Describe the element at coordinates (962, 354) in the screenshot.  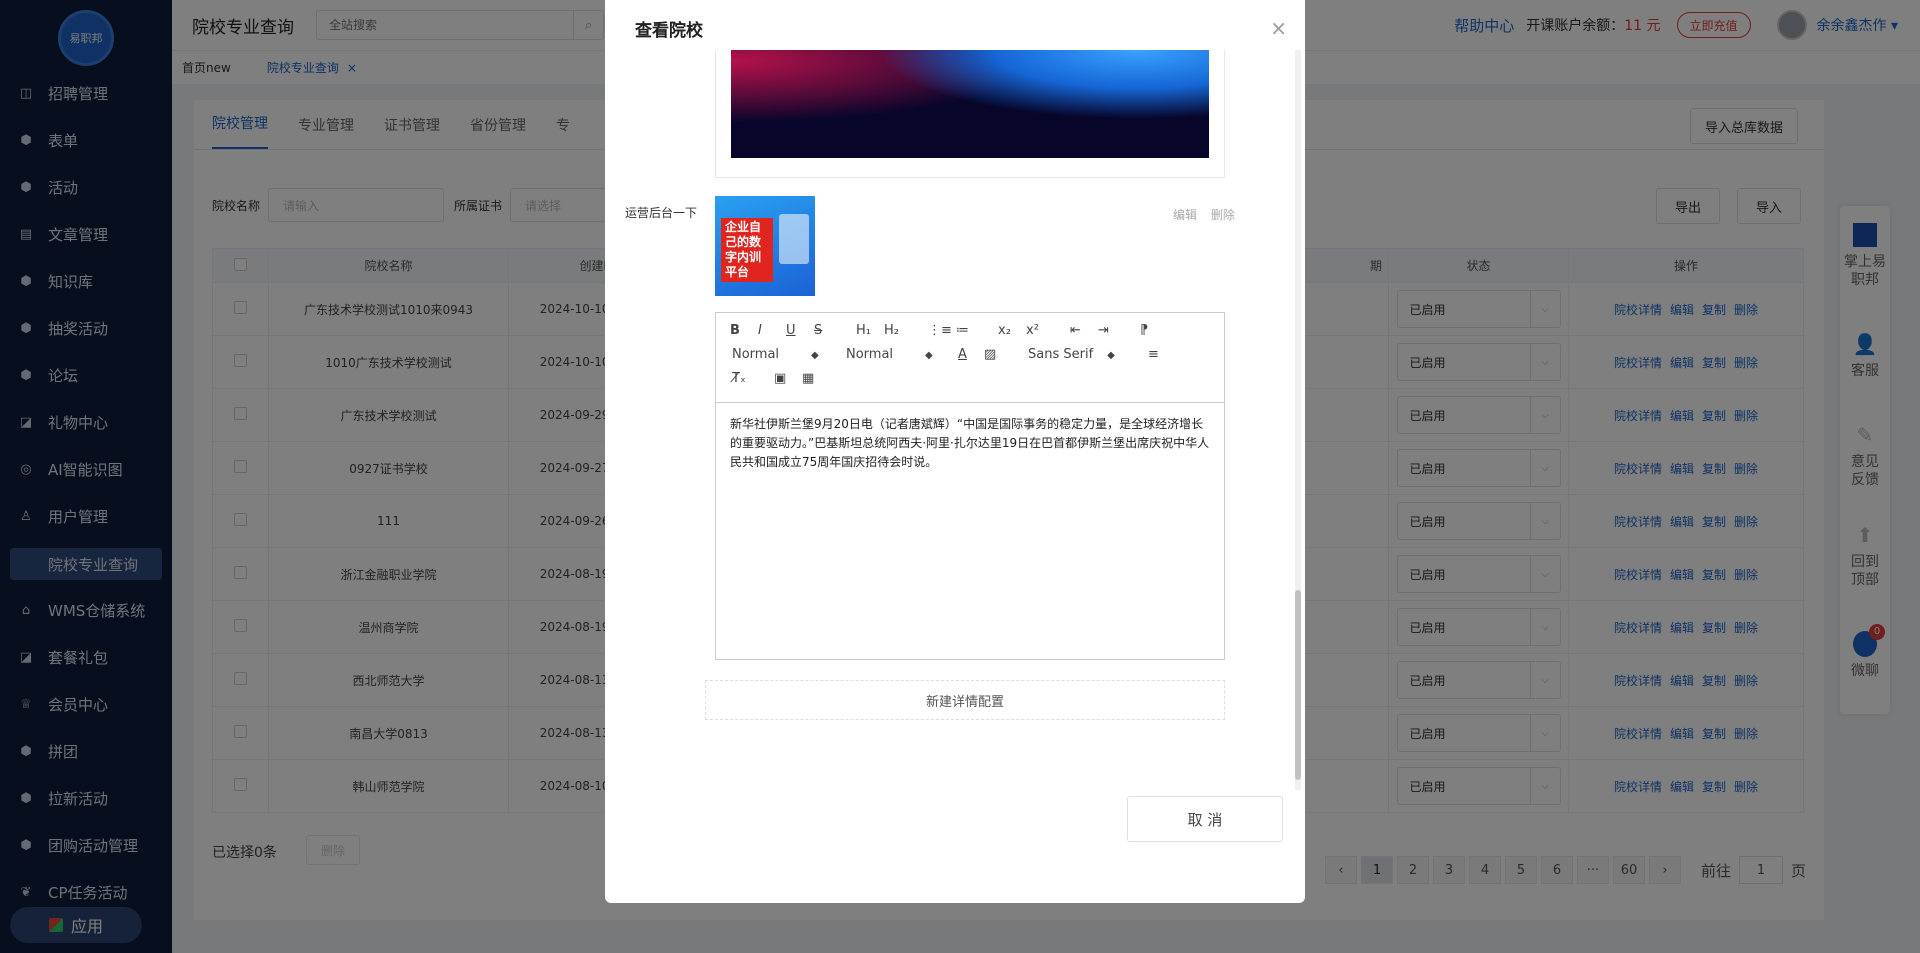
I see `font-color-button: A` at that location.